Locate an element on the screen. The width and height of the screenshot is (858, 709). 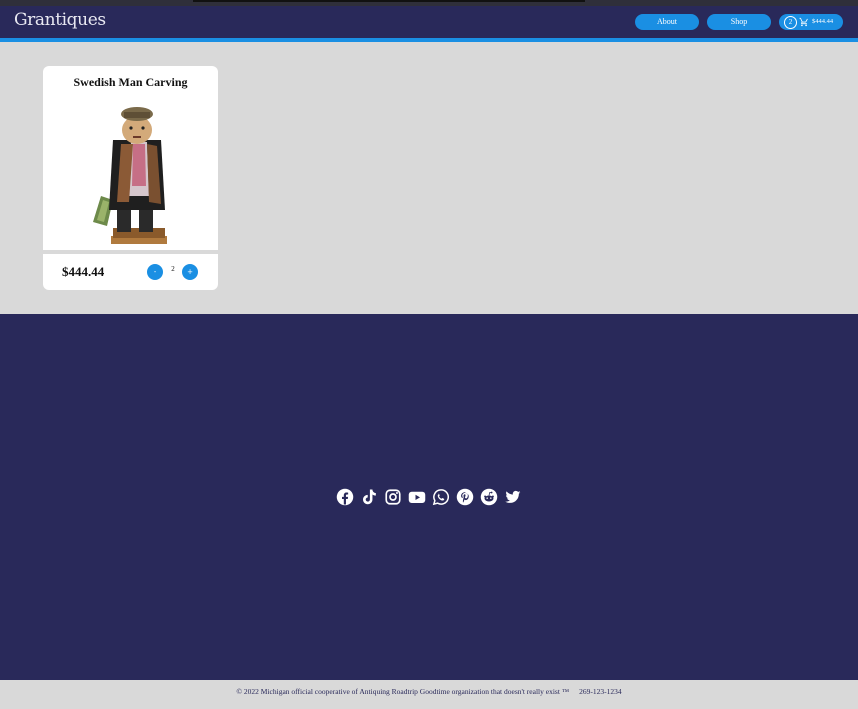
youtube-icon is located at coordinates (417, 497).